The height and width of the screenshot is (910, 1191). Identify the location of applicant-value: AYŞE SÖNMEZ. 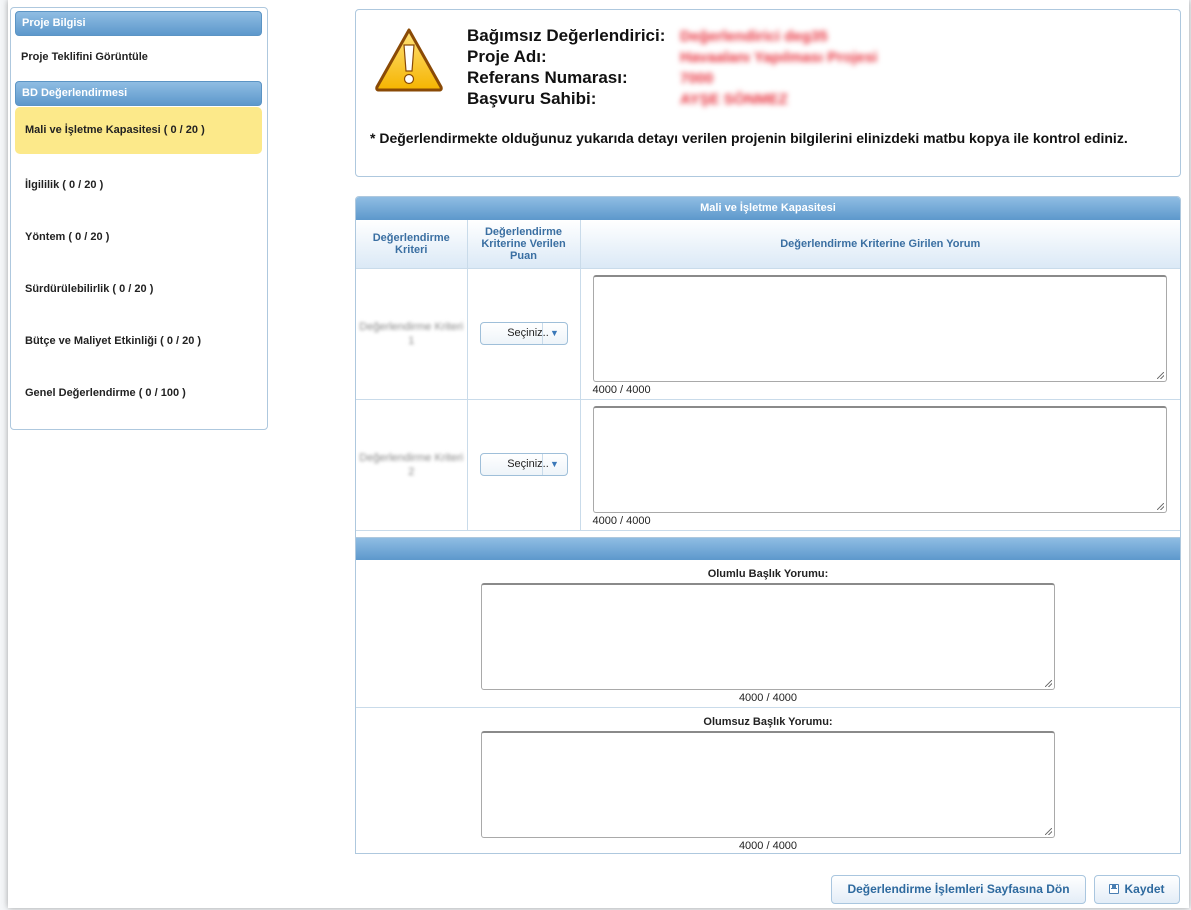
(734, 99).